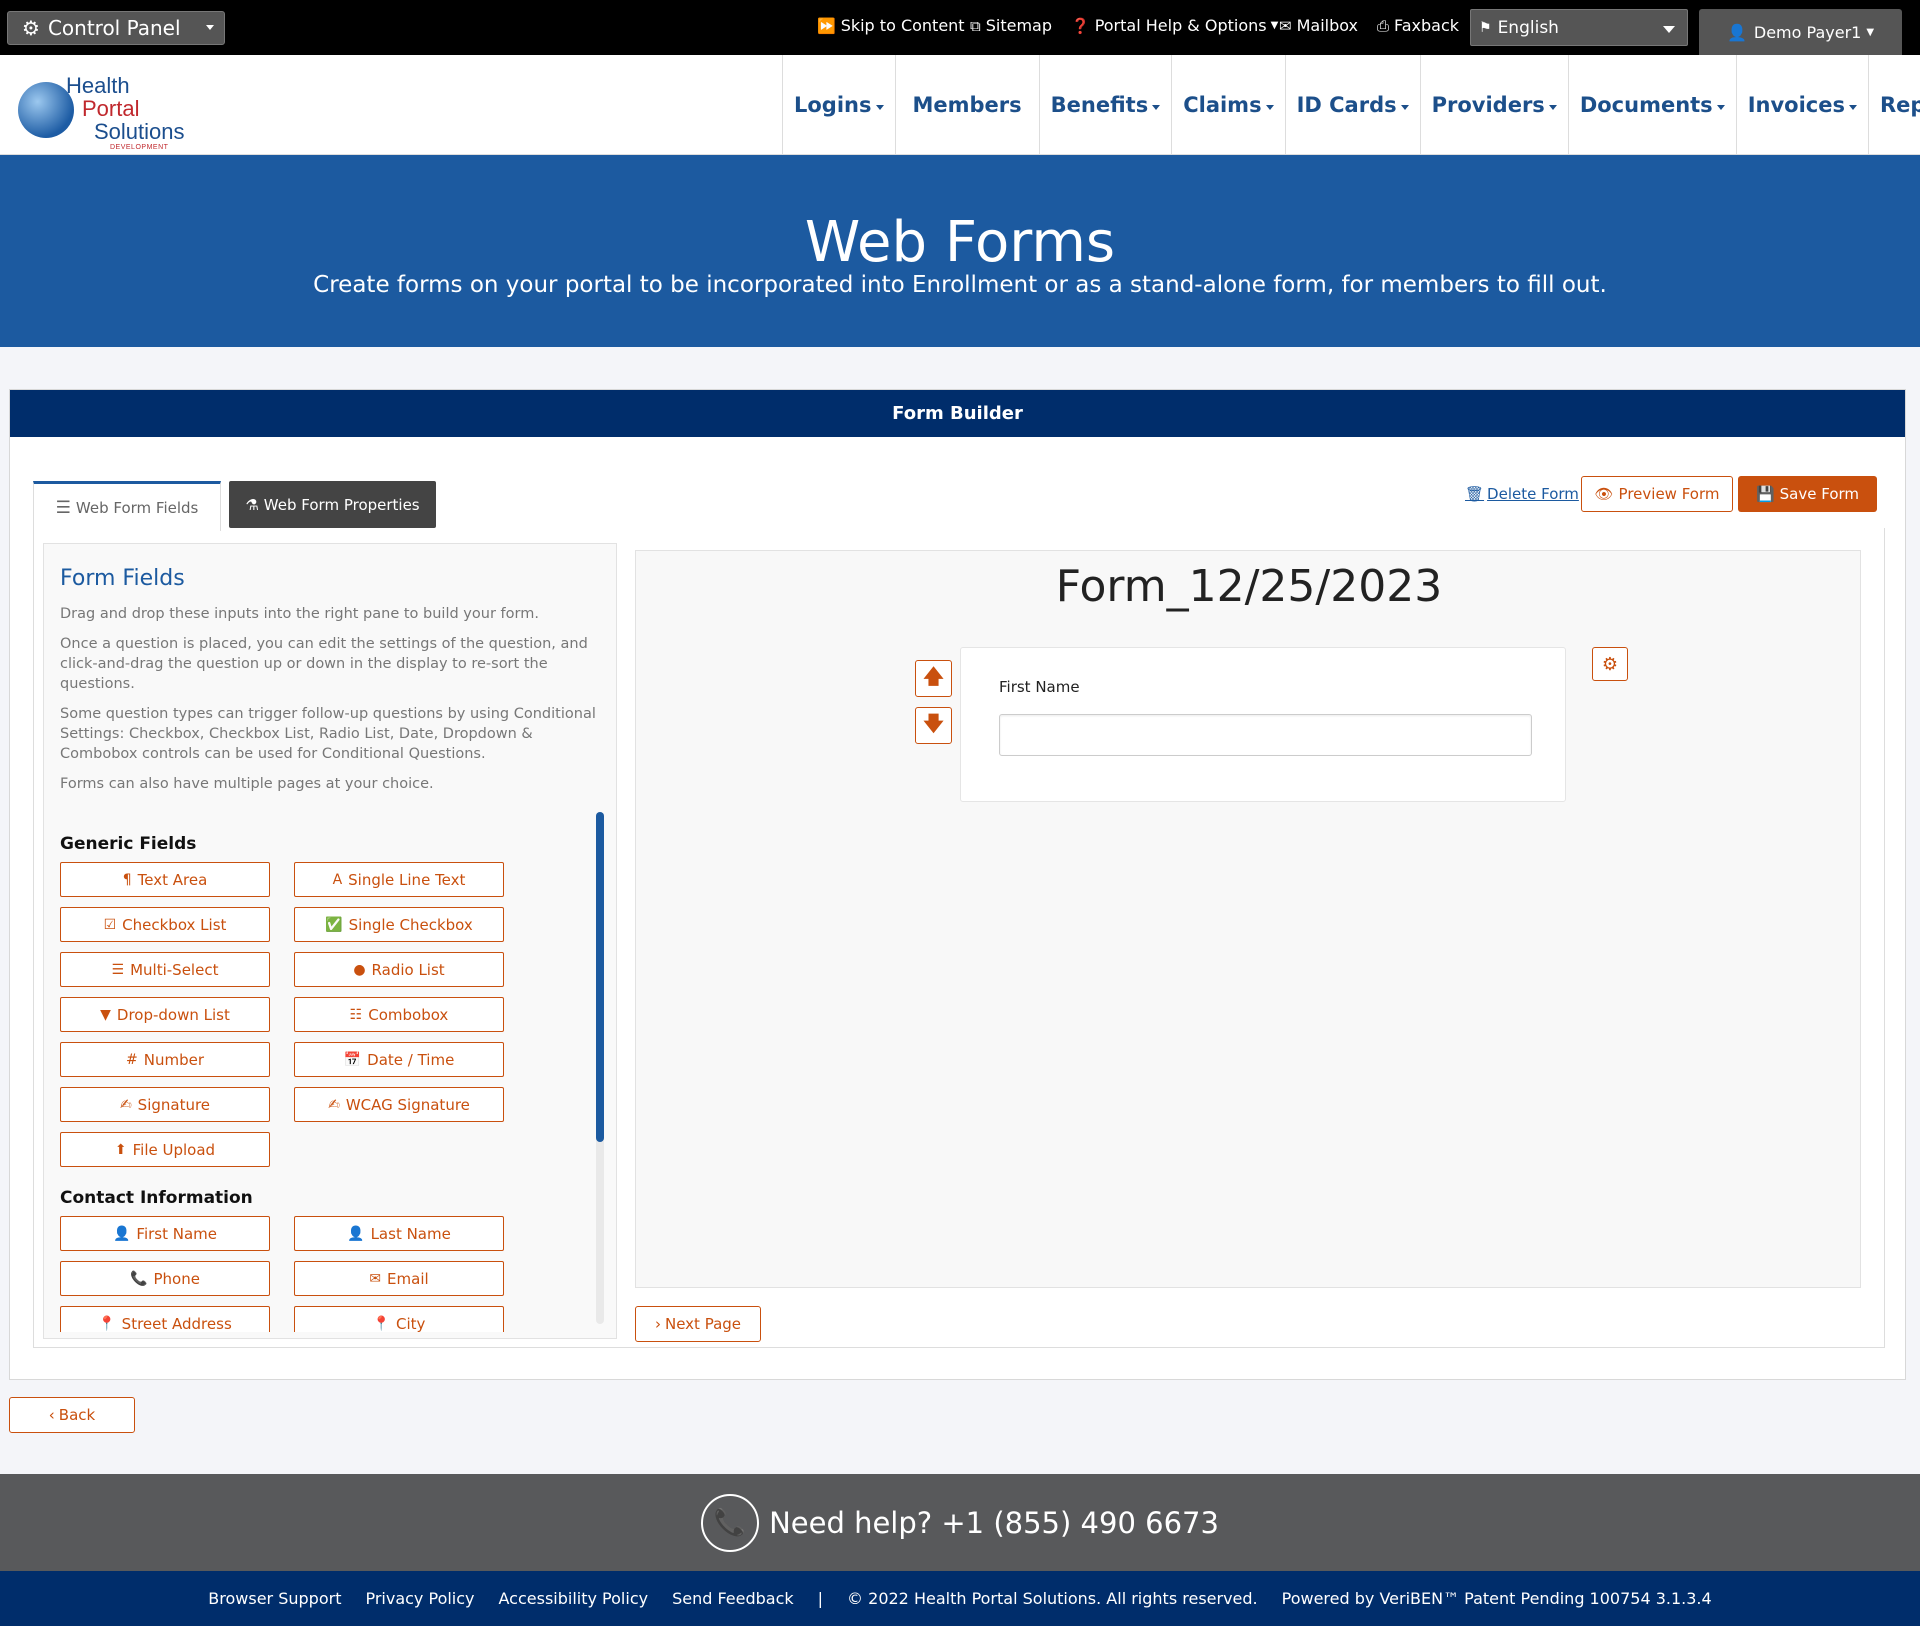 The height and width of the screenshot is (1626, 1920). What do you see at coordinates (359, 969) in the screenshot?
I see `circle-icon: ●` at bounding box center [359, 969].